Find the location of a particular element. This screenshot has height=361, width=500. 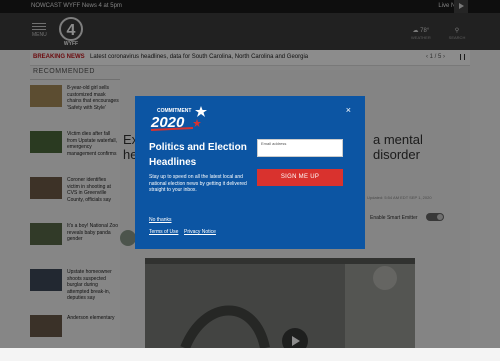

modal-heading: Politics and Election Headlines is located at coordinates (198, 155).